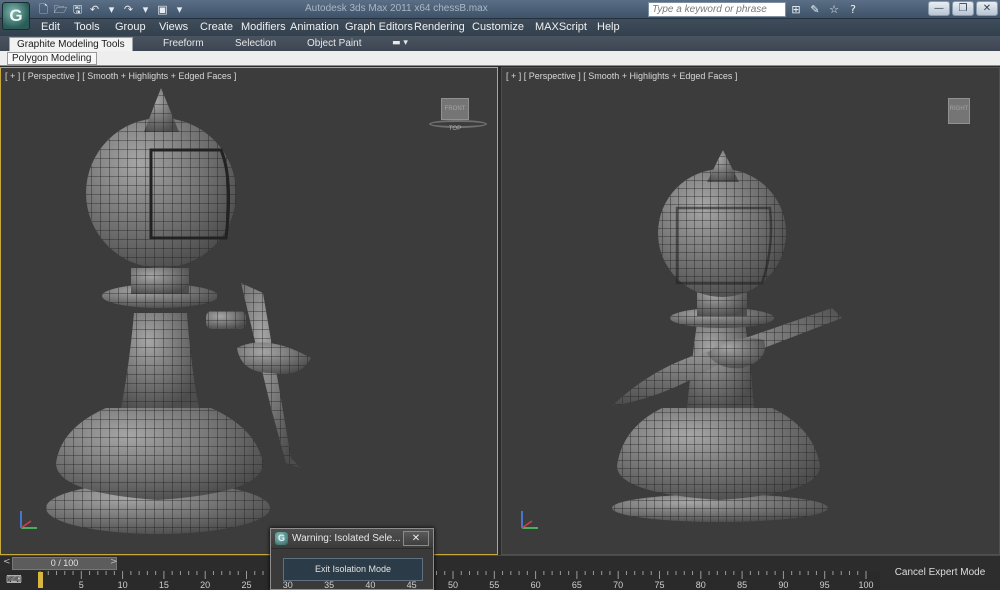  What do you see at coordinates (40, 580) in the screenshot?
I see `current-frame-marker` at bounding box center [40, 580].